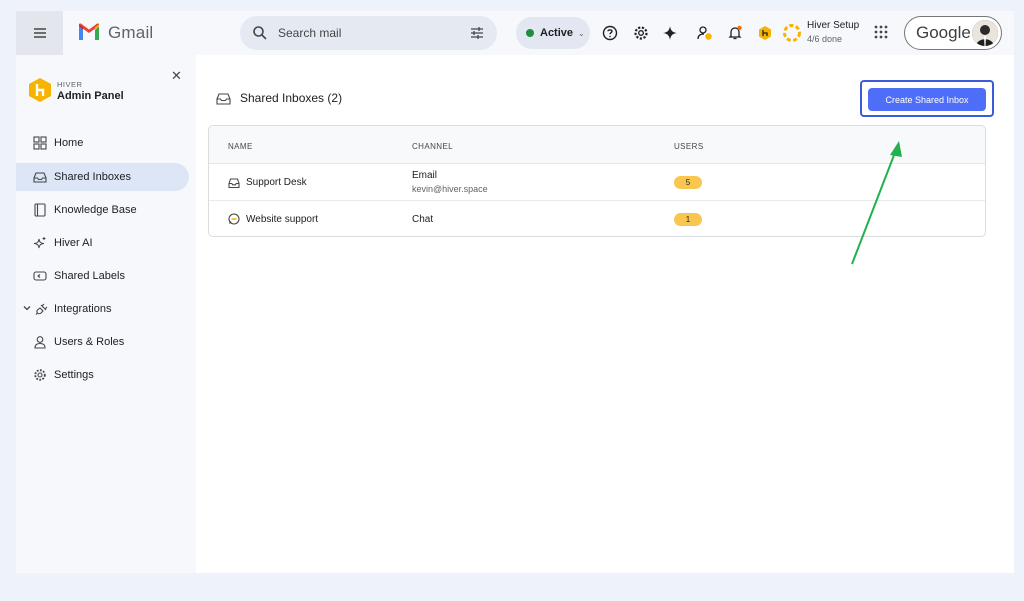 The width and height of the screenshot is (1024, 601). What do you see at coordinates (432, 146) in the screenshot?
I see `column-header-channel: CHANNEL` at bounding box center [432, 146].